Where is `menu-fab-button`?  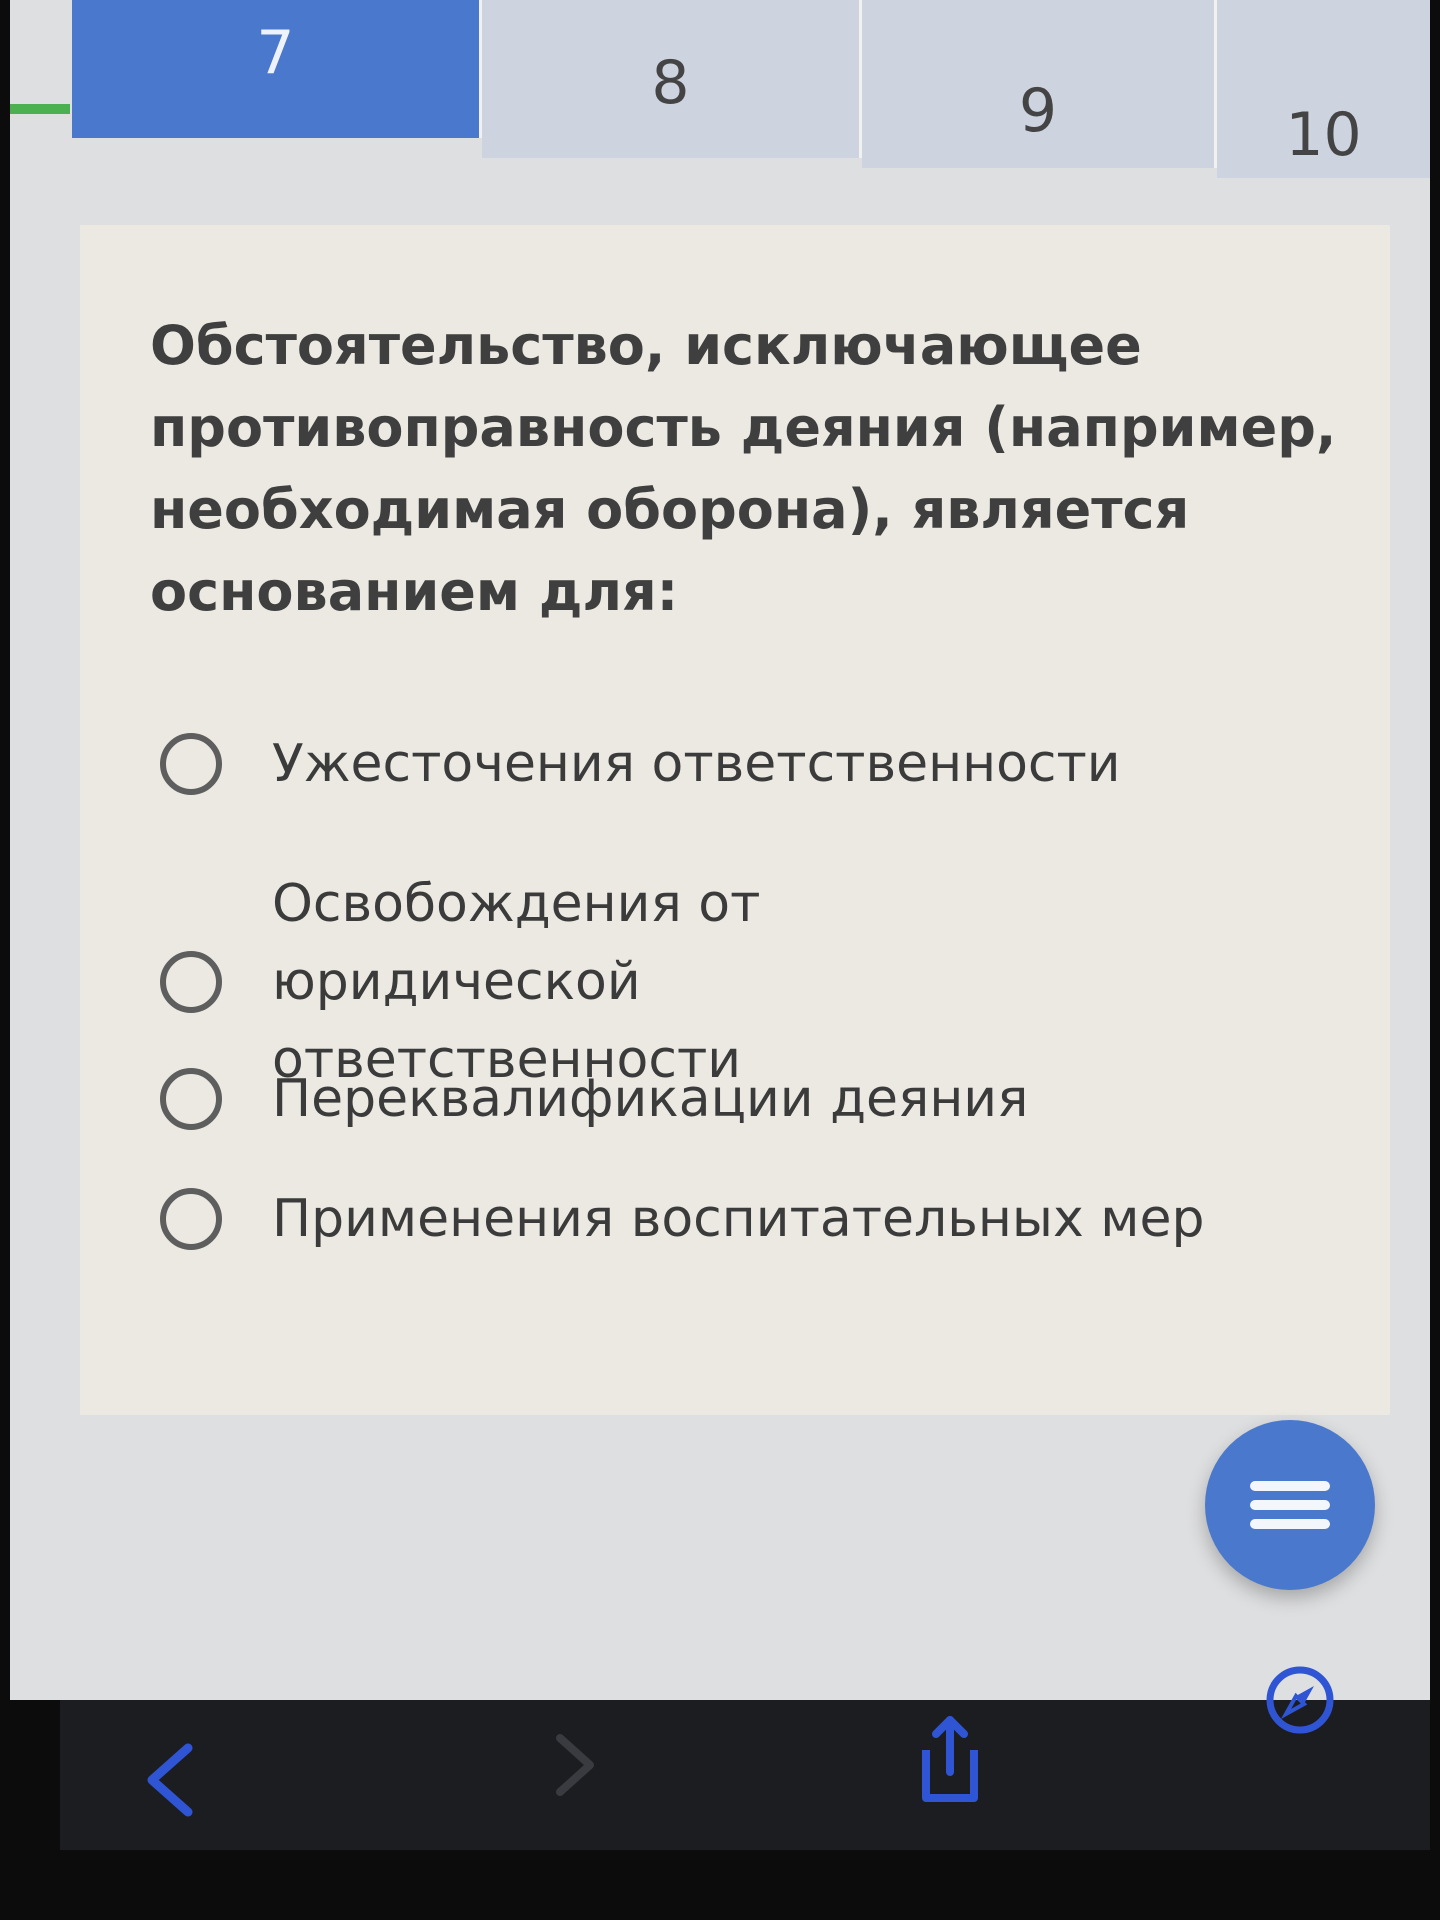
menu-fab-button is located at coordinates (1290, 1505).